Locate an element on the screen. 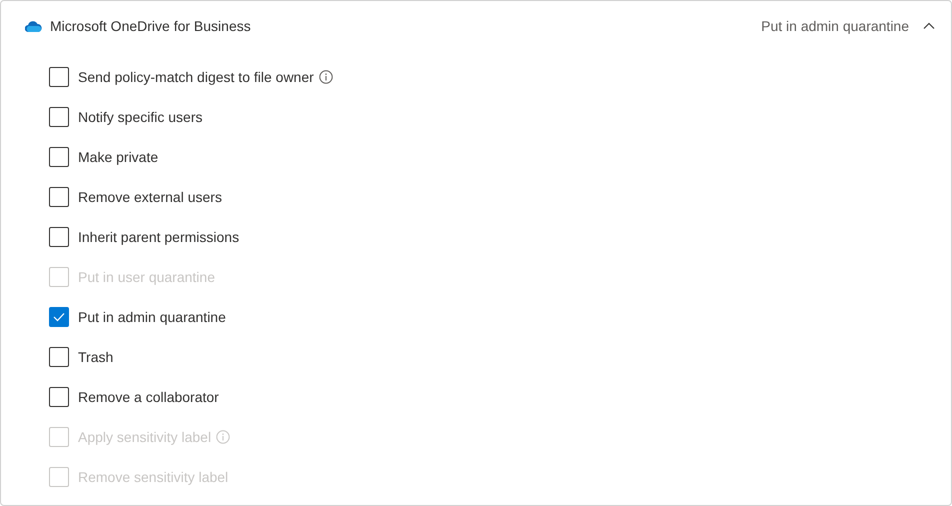  collapse-button is located at coordinates (929, 26).